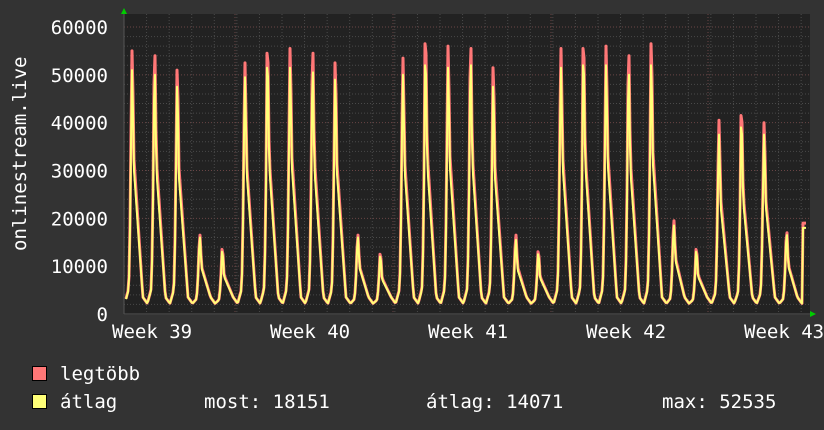  I want to click on legend-max-label: legtöbb, so click(100, 374).